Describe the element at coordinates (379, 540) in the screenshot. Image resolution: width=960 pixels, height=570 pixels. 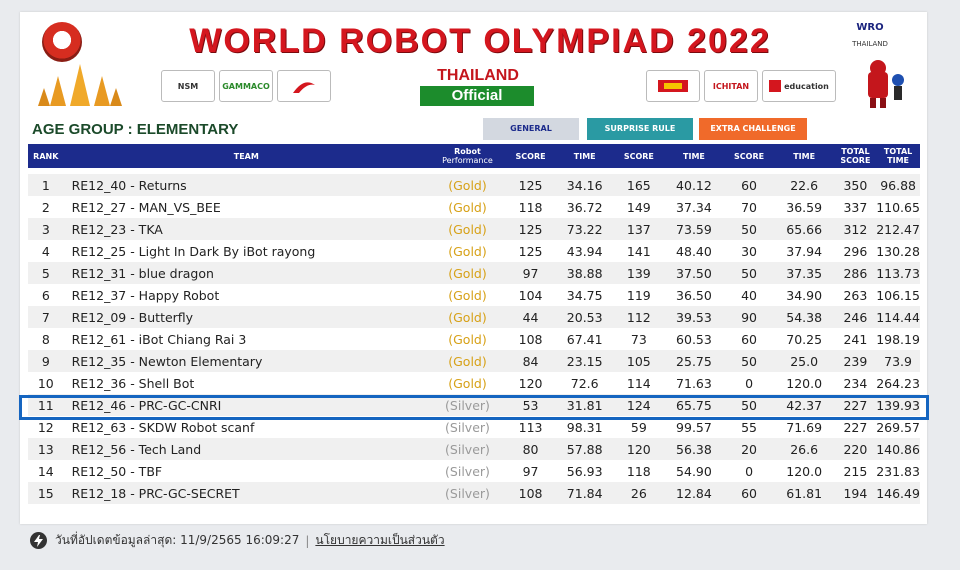
I see `privacy-policy-link: นโยบายความเป็นส่วนตัว` at that location.